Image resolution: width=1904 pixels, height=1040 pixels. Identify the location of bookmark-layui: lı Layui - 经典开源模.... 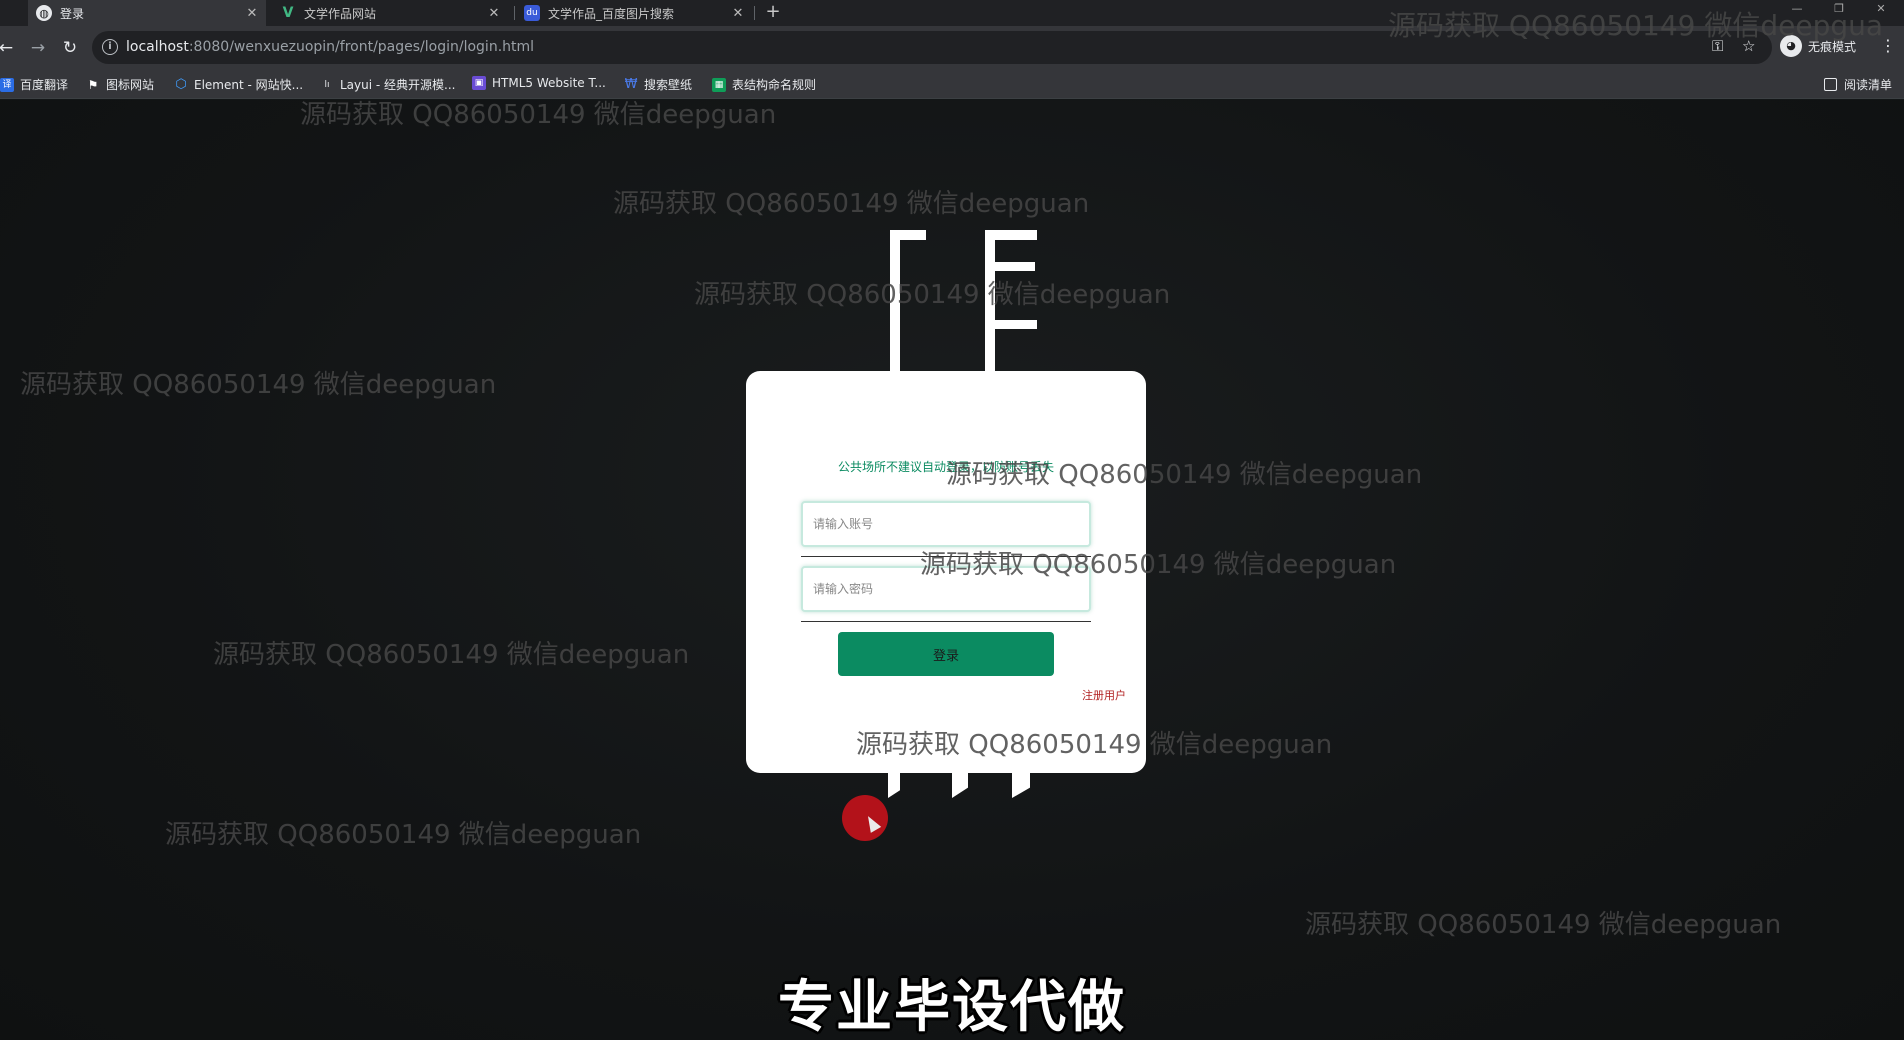
(387, 84).